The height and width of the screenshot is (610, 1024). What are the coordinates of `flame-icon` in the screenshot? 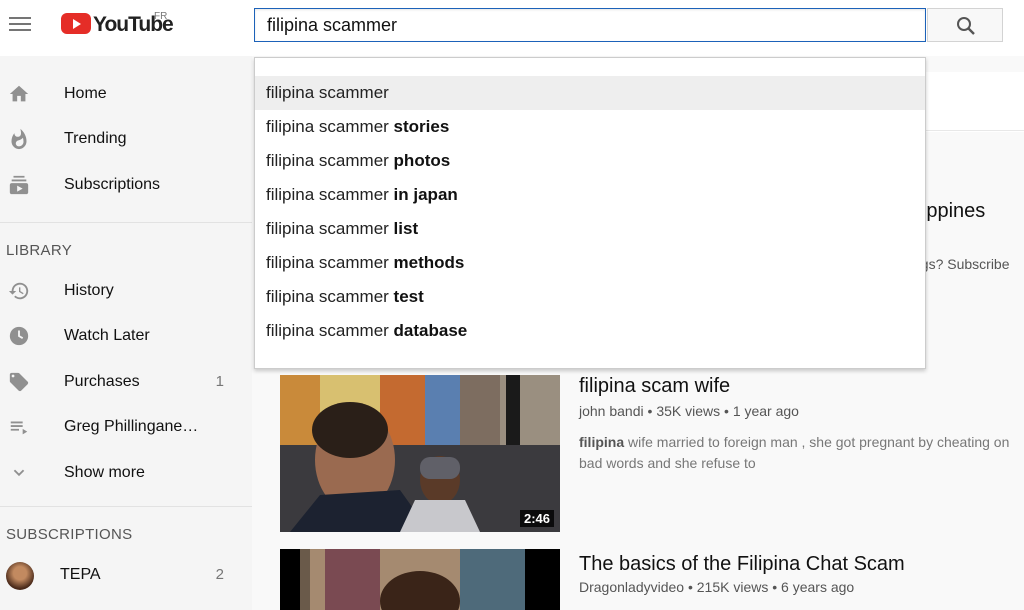 It's located at (19, 139).